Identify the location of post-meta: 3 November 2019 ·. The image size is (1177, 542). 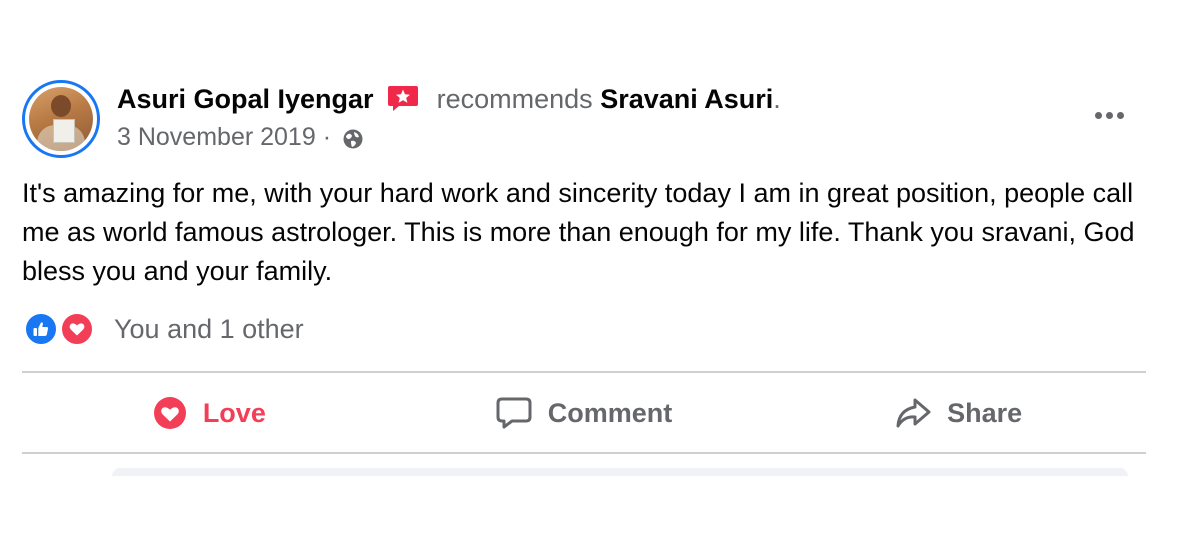
(240, 137).